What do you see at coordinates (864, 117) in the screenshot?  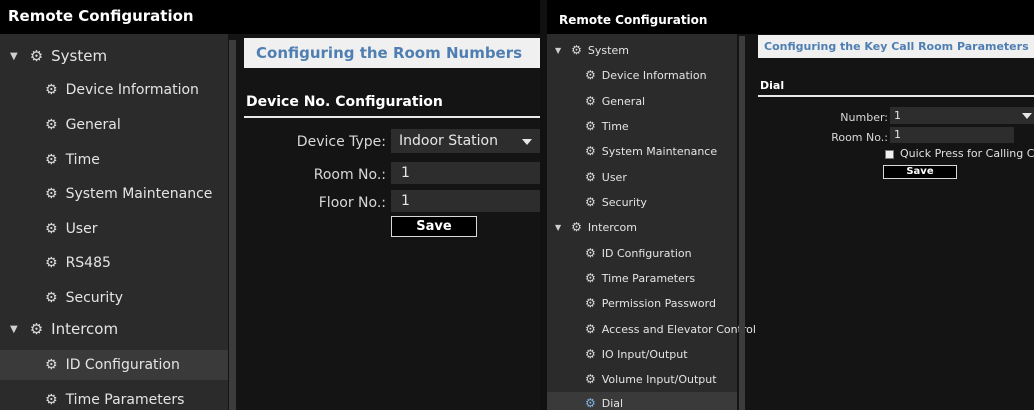 I see `number-label: Number:` at bounding box center [864, 117].